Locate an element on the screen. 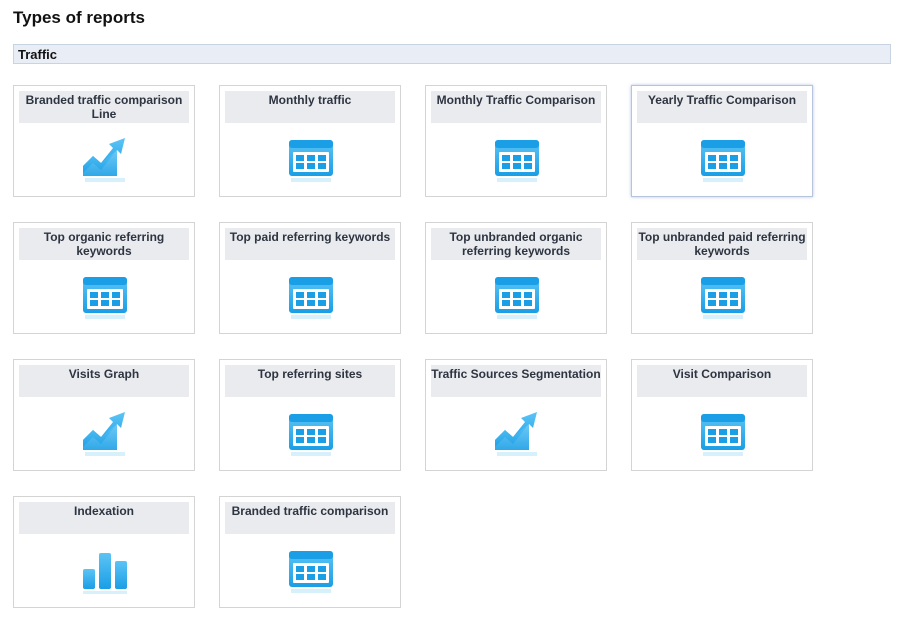  report-card-top-organic-referring-keywords: Top organic referring keywords is located at coordinates (104, 278).